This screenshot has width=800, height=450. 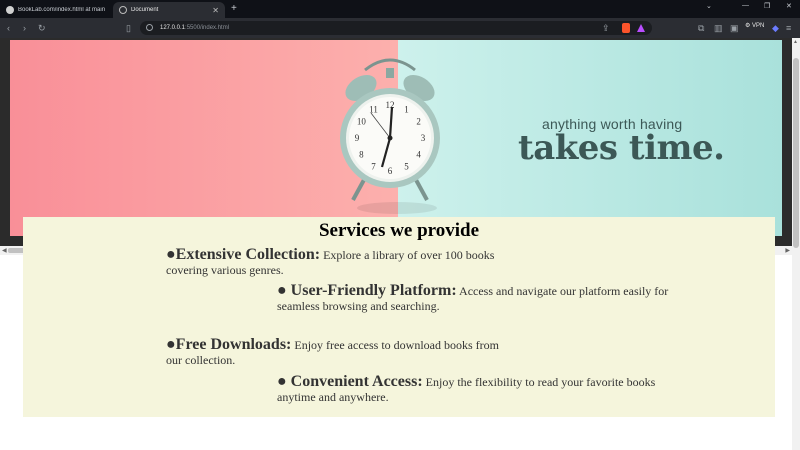 I want to click on extensions-icon: ⧉, so click(x=701, y=28).